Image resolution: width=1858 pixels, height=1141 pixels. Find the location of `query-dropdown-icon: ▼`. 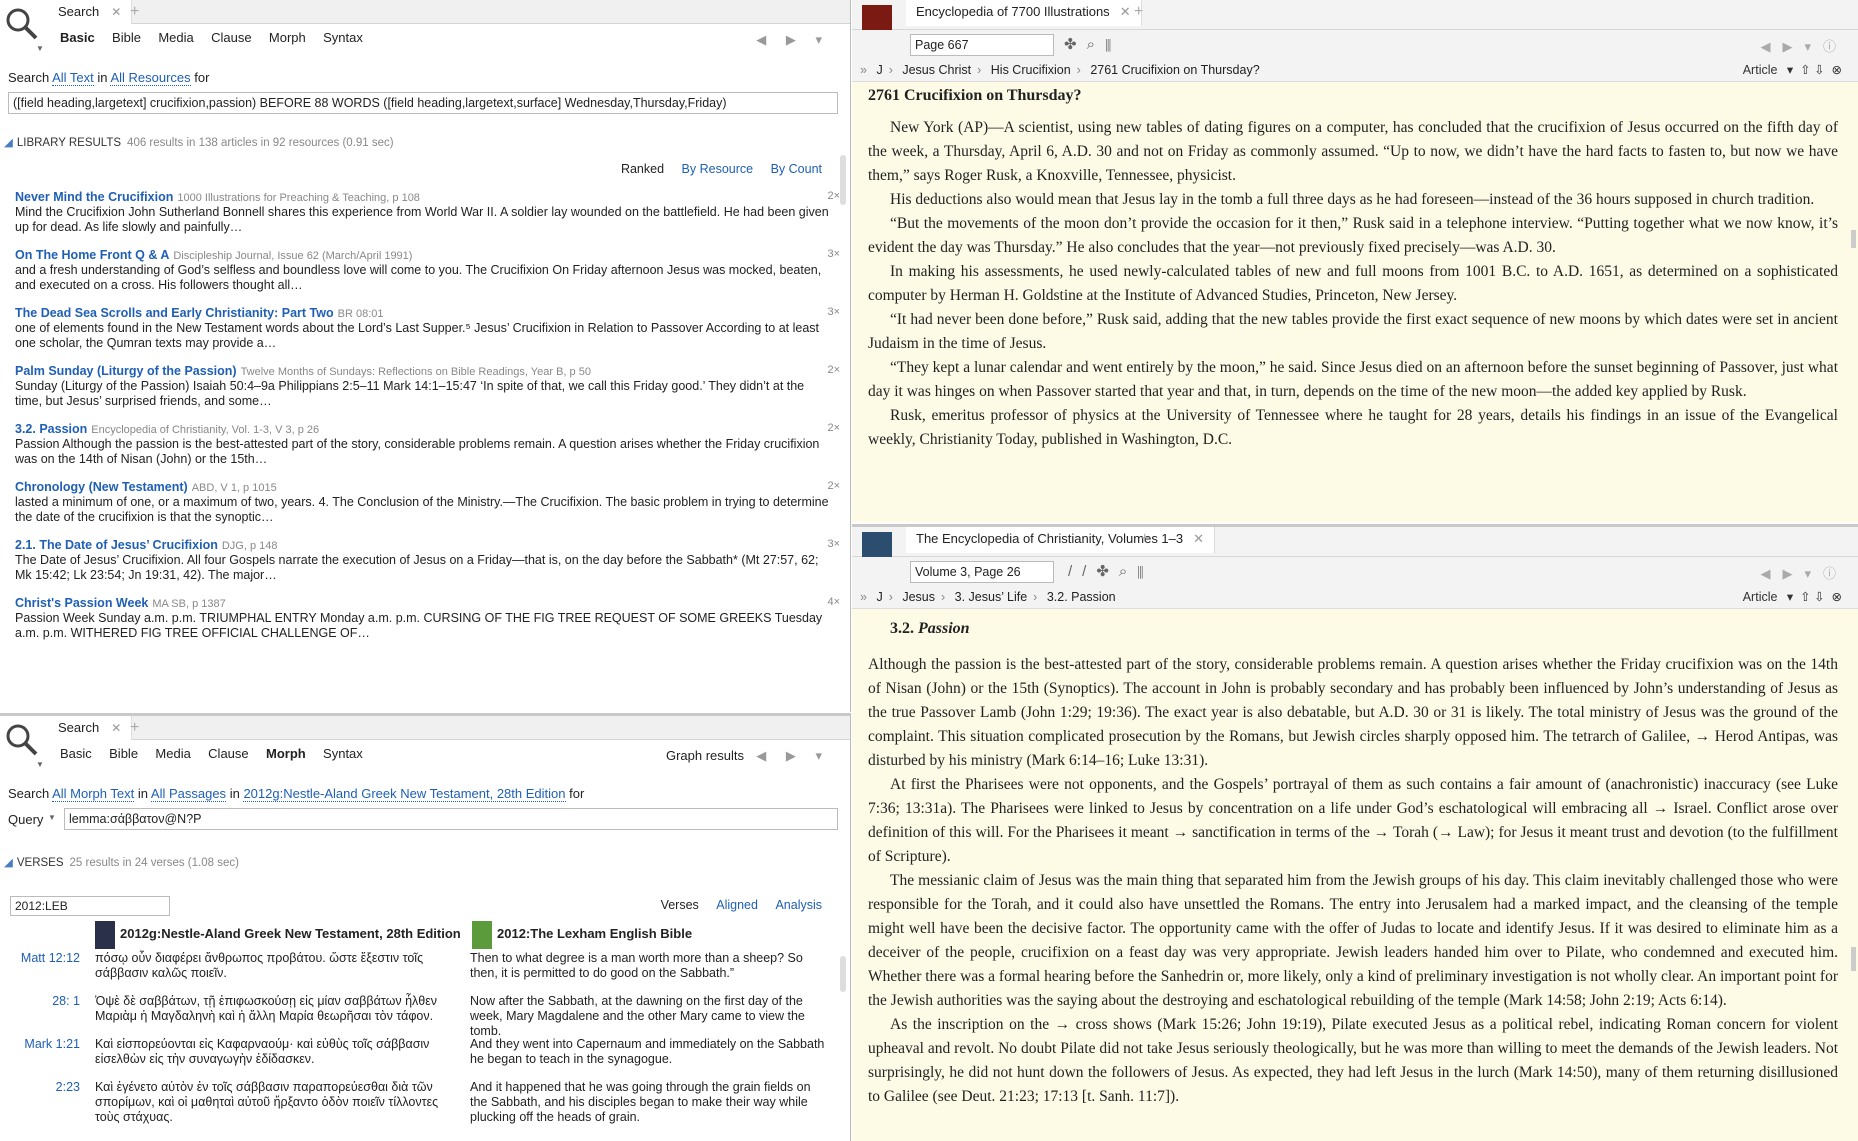

query-dropdown-icon: ▼ is located at coordinates (52, 817).